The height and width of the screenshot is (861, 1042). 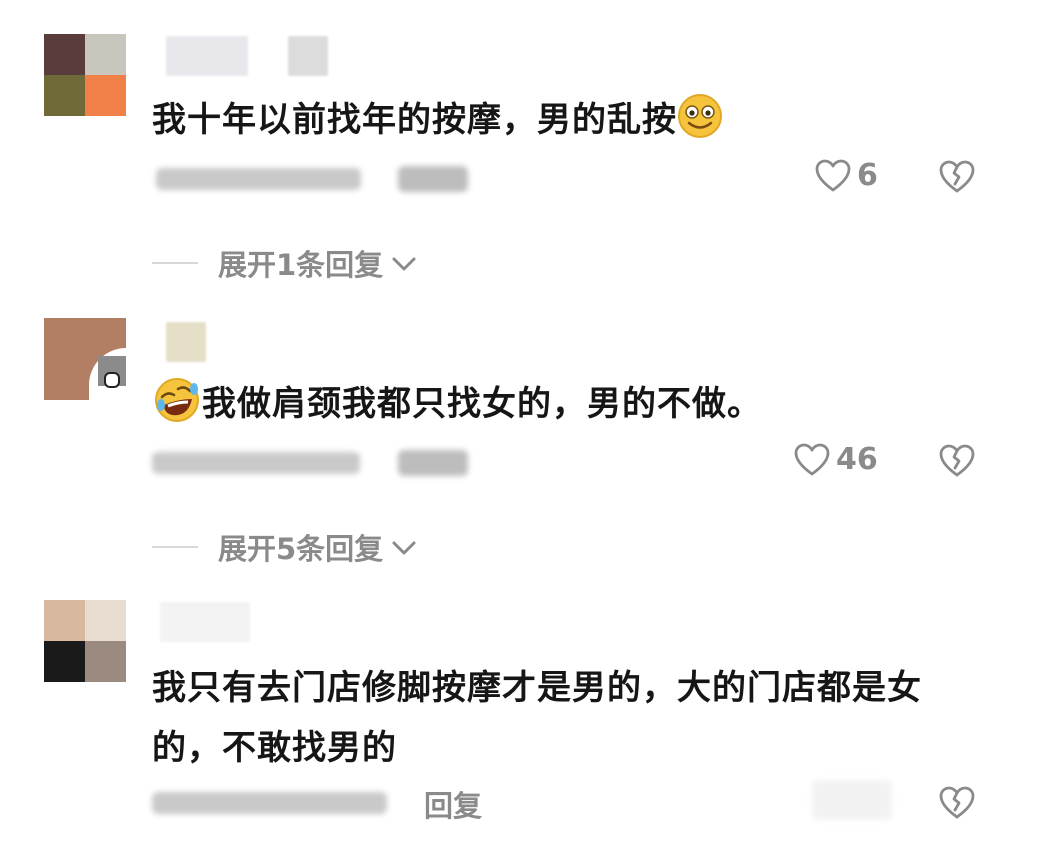 What do you see at coordinates (857, 459) in the screenshot?
I see `like-count: 46` at bounding box center [857, 459].